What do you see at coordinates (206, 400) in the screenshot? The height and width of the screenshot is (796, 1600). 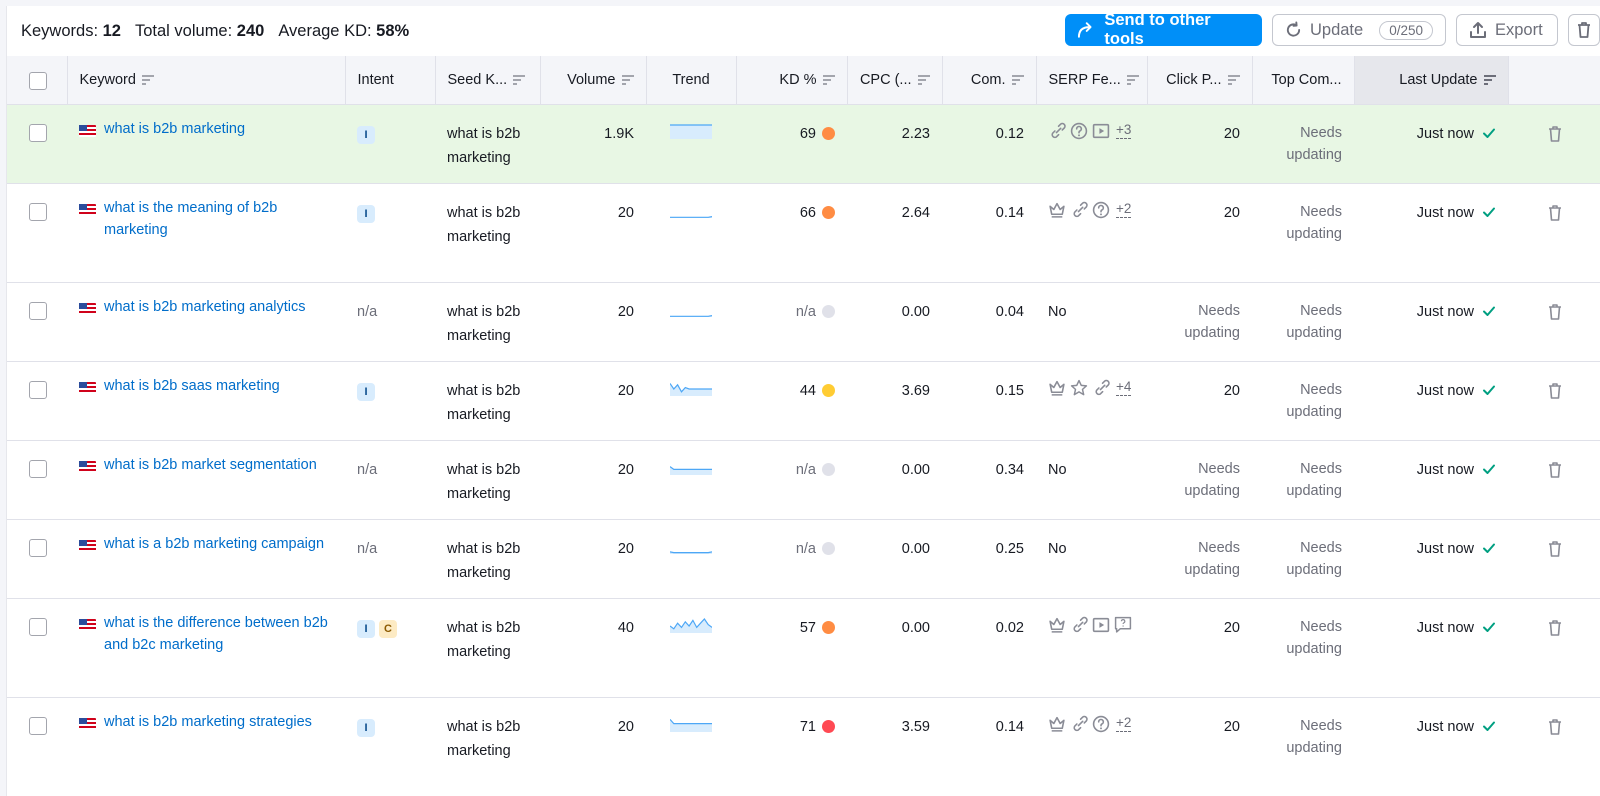 I see `keyword-cell: what is b2b saas marketing` at bounding box center [206, 400].